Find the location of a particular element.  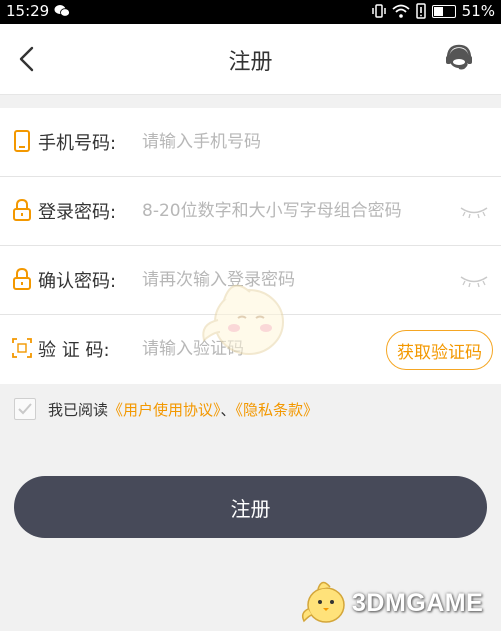

confirm-password-input is located at coordinates (292, 280).